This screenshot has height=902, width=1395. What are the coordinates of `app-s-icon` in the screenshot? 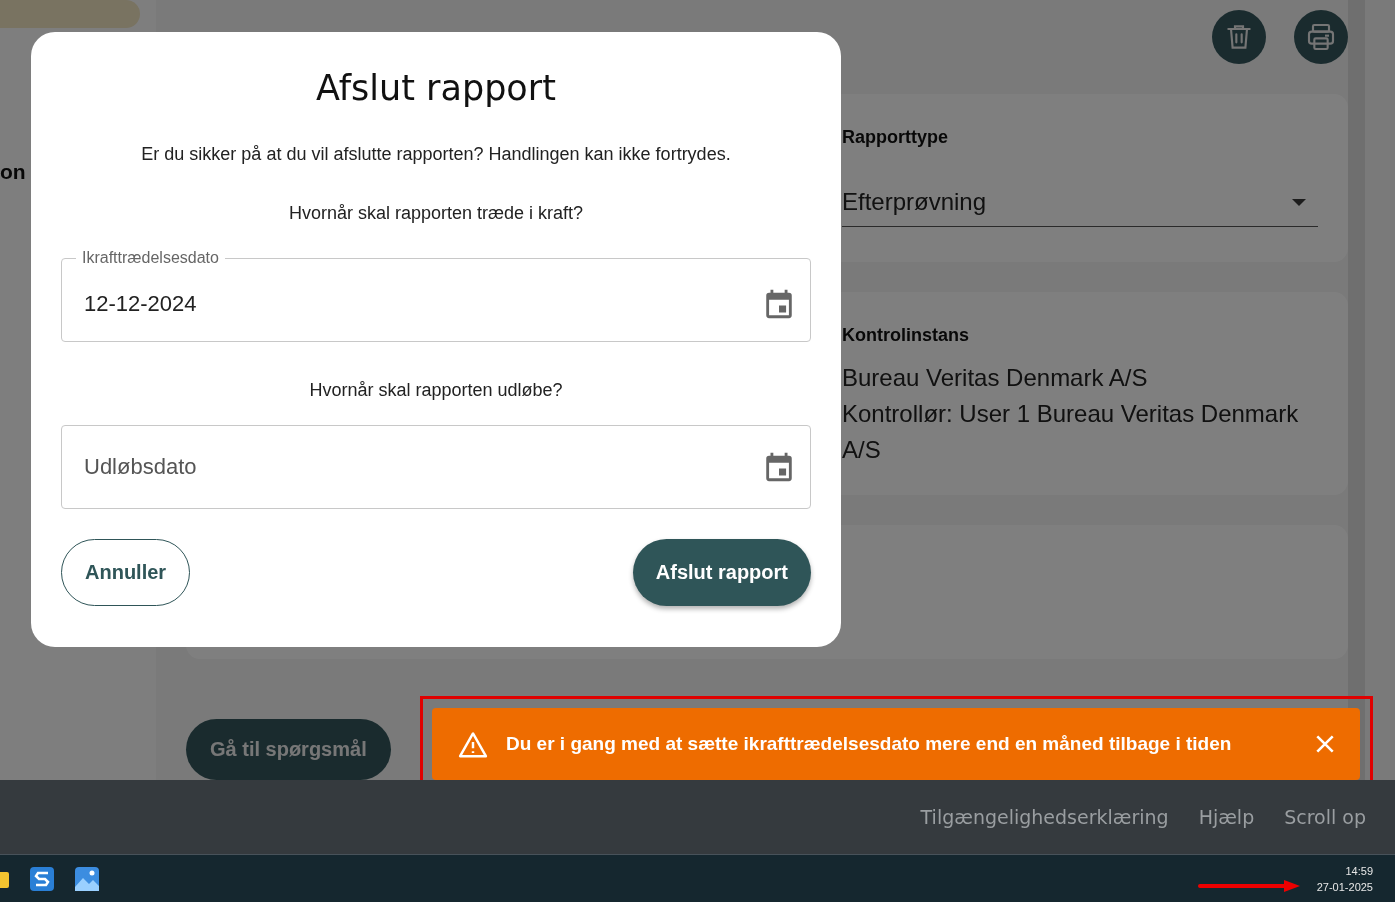 It's located at (42, 878).